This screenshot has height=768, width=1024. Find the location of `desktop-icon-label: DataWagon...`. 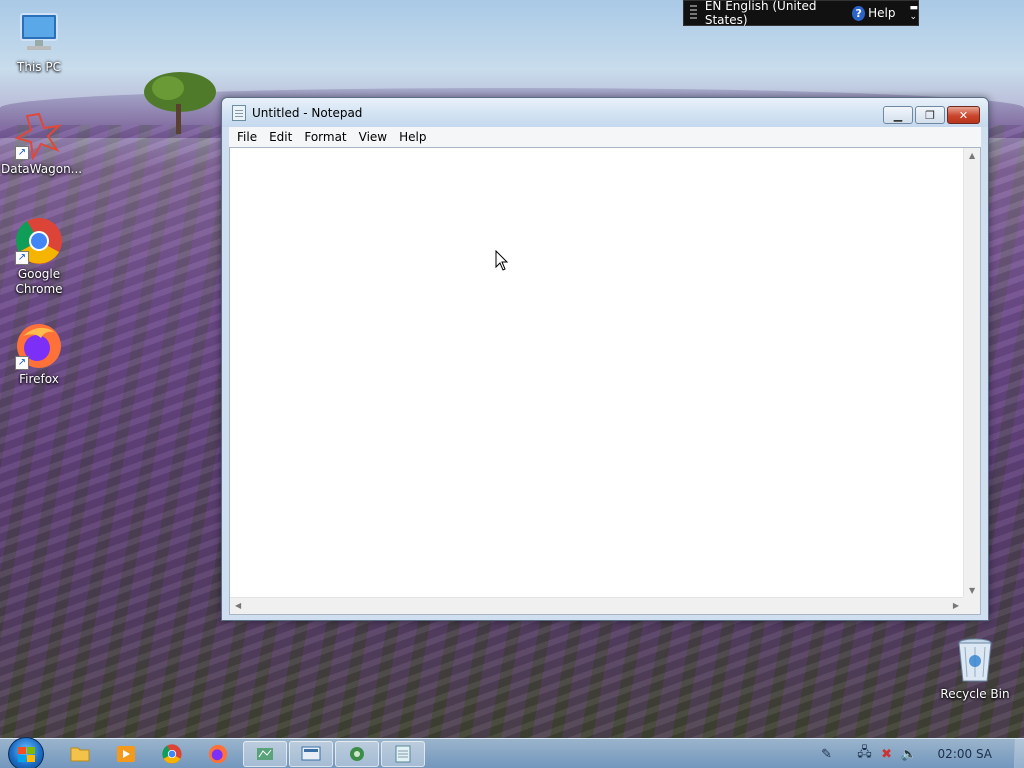

desktop-icon-label: DataWagon... is located at coordinates (42, 169).